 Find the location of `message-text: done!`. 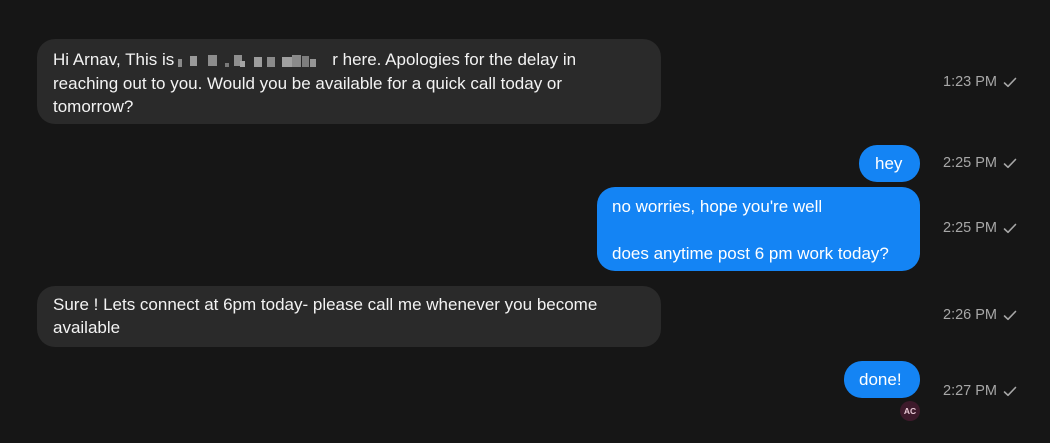

message-text: done! is located at coordinates (880, 379).